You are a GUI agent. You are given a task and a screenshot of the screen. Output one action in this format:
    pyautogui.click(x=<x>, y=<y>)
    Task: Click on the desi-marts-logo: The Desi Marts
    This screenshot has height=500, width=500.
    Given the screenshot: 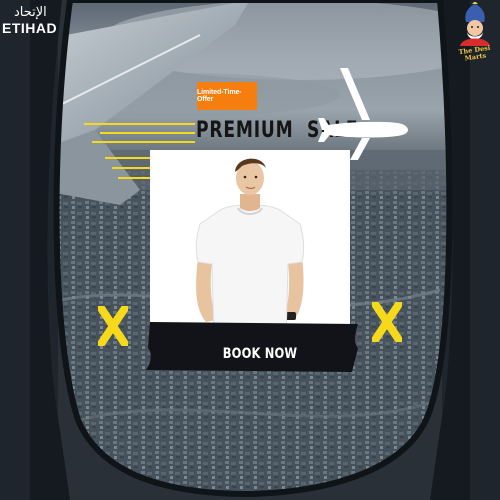 What is the action you would take?
    pyautogui.click(x=475, y=35)
    